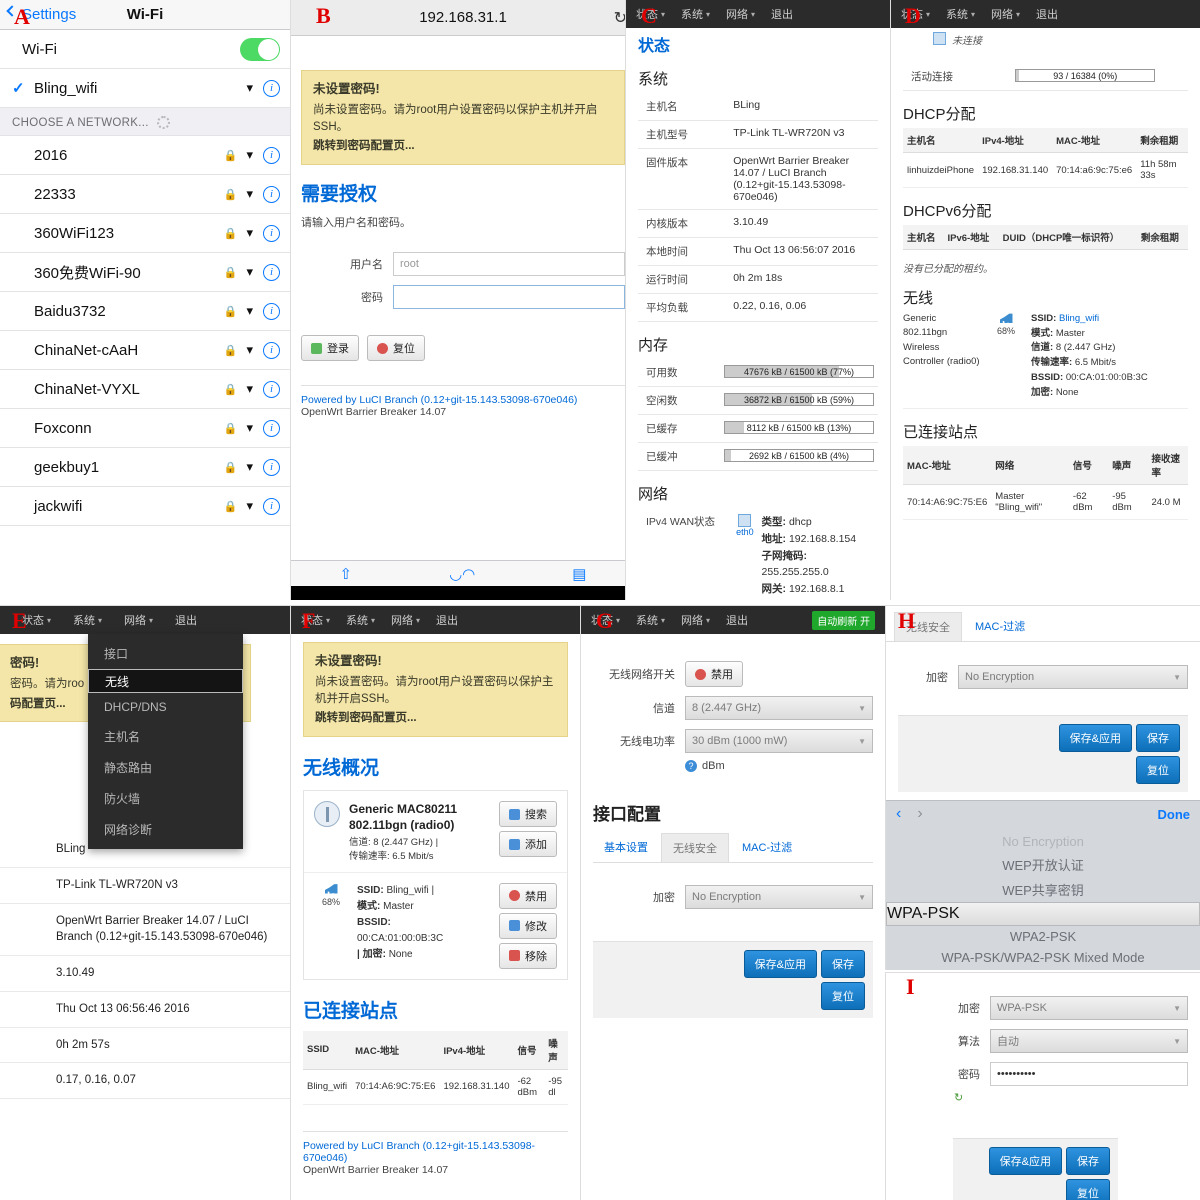  I want to click on config-select: 自动 ▼, so click(1089, 1041).